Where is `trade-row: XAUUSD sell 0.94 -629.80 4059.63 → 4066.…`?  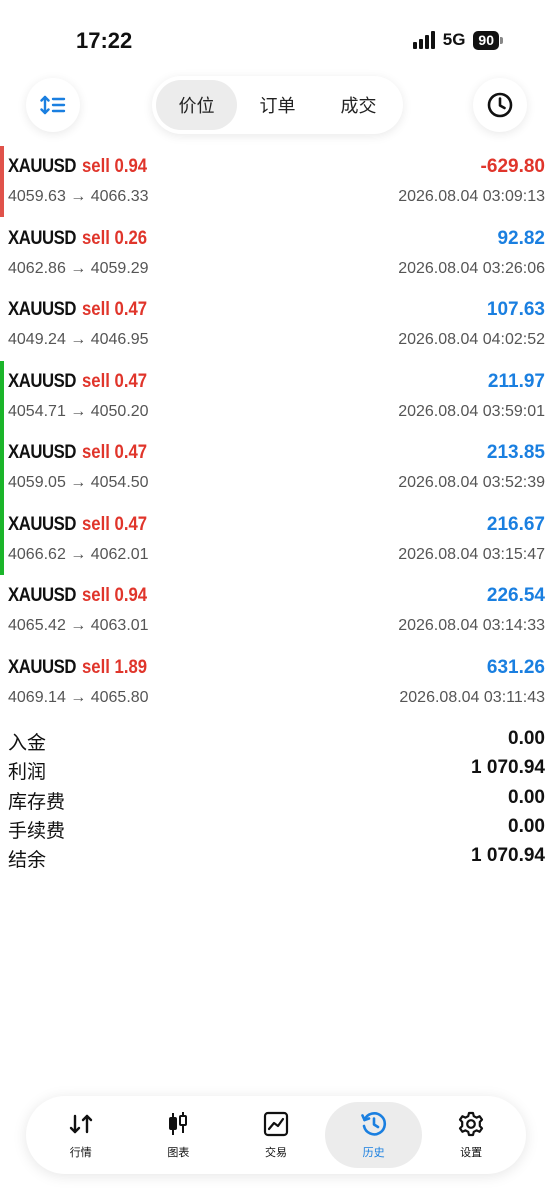 trade-row: XAUUSD sell 0.94 -629.80 4059.63 → 4066.… is located at coordinates (276, 182).